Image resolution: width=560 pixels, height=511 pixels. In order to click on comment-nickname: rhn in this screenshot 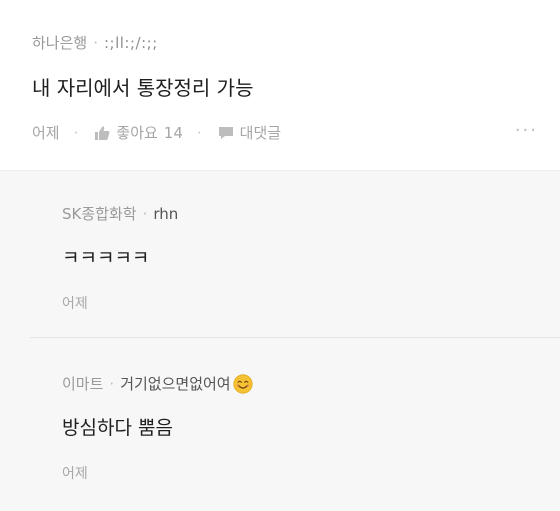, I will do `click(165, 214)`.